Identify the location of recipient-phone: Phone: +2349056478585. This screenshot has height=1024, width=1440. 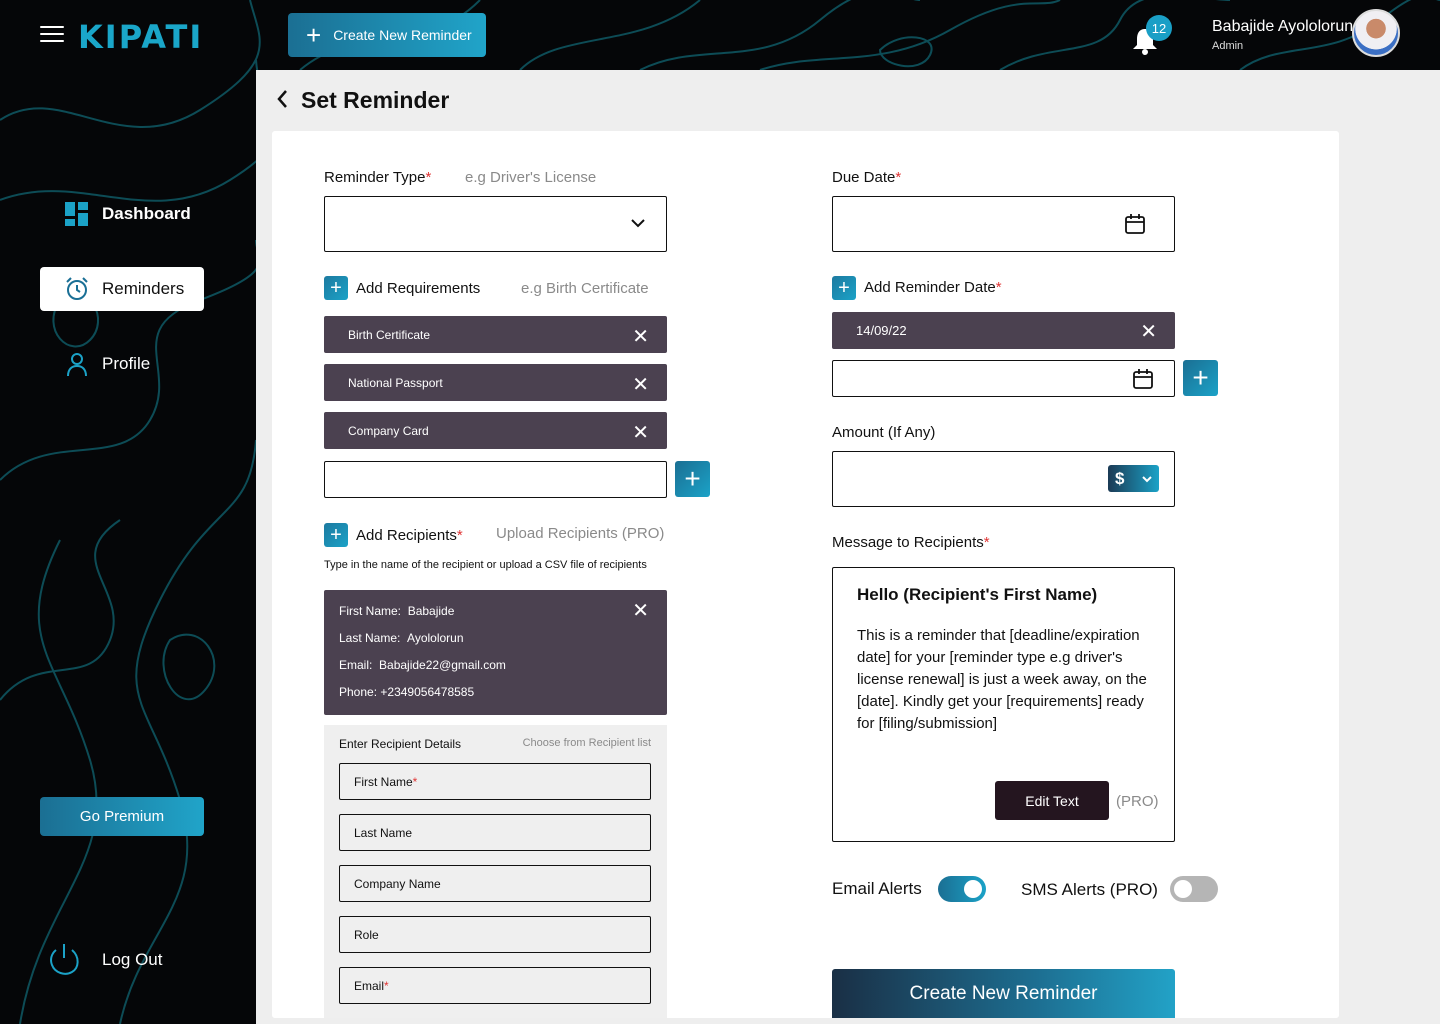
(407, 692).